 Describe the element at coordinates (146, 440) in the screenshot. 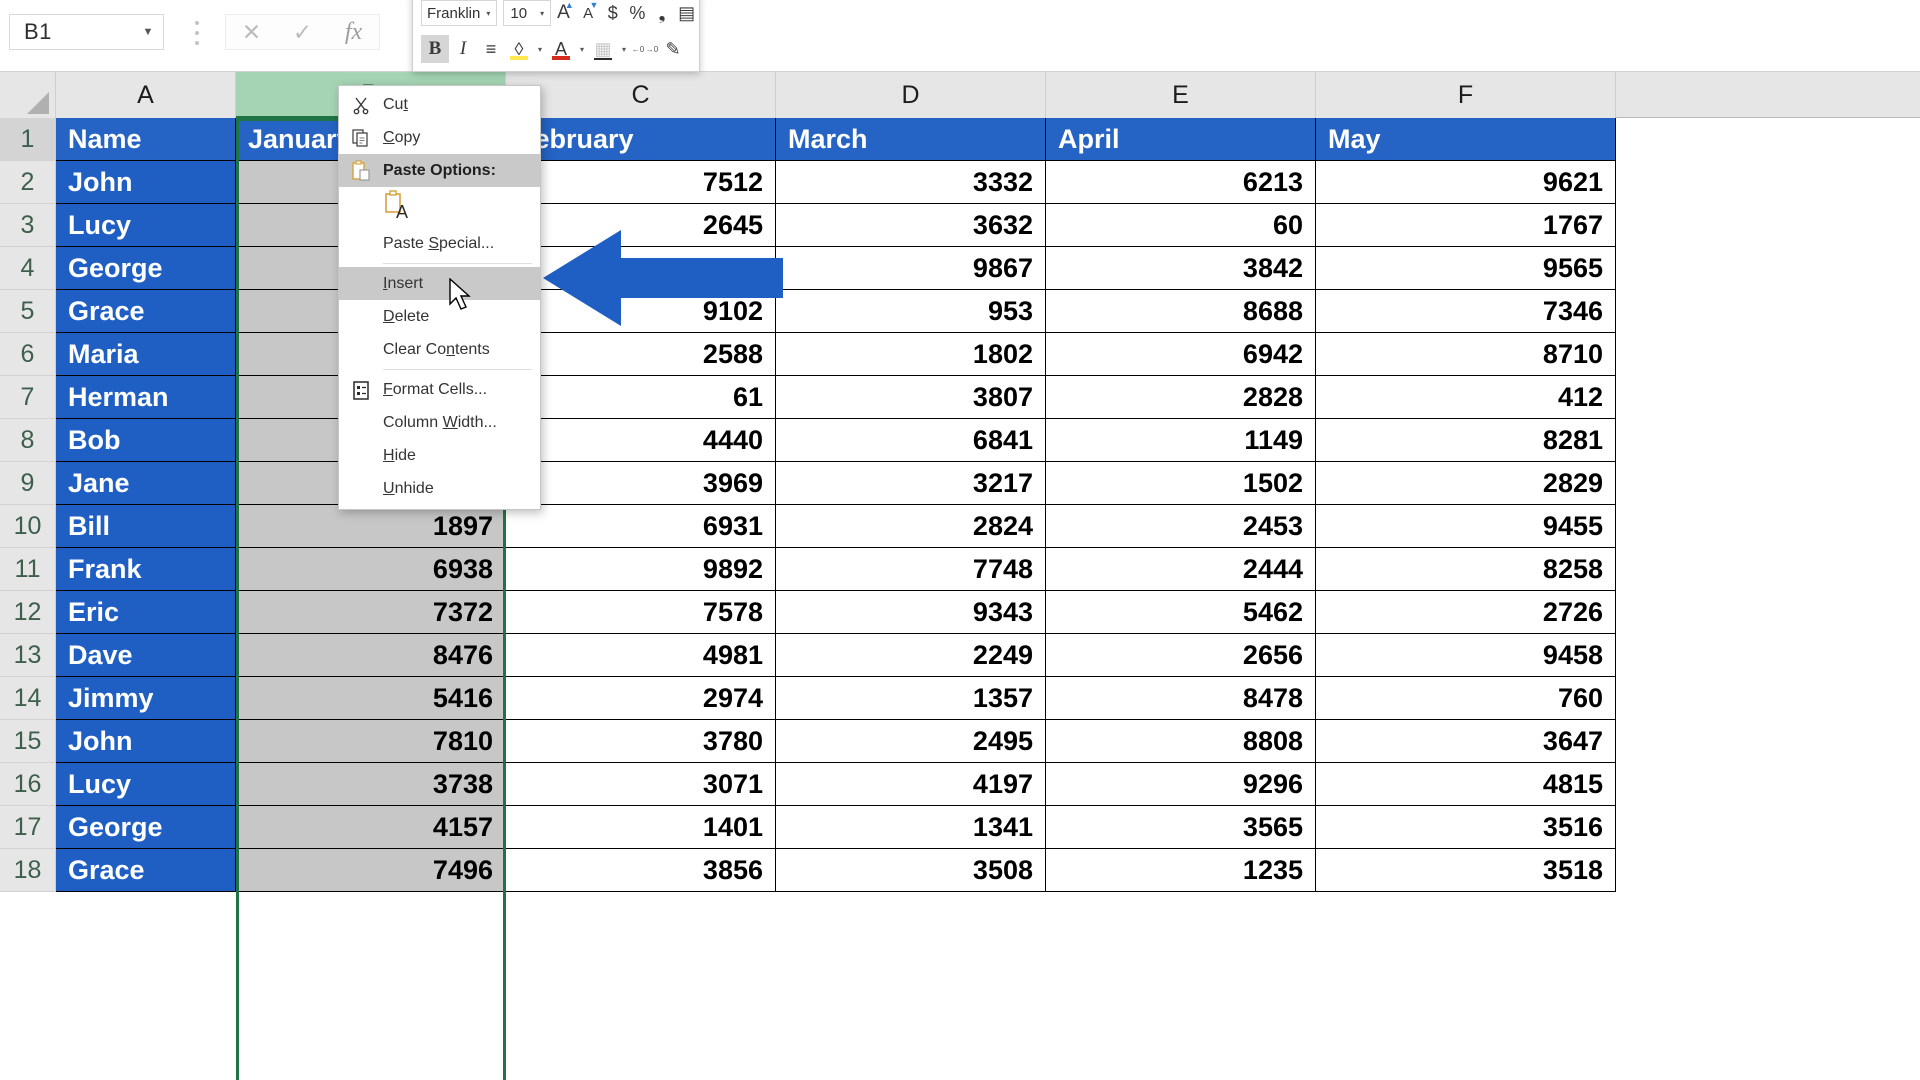

I see `name-cell: Bob` at that location.